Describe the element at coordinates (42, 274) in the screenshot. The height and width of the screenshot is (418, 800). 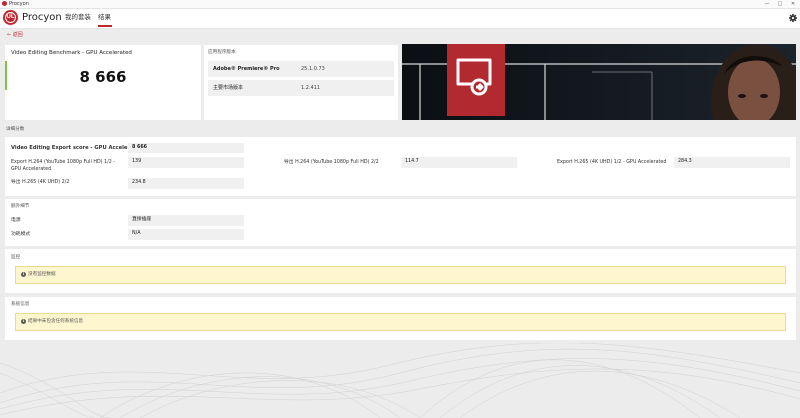
I see `monitoring-notice-text: 没有监控数据` at that location.